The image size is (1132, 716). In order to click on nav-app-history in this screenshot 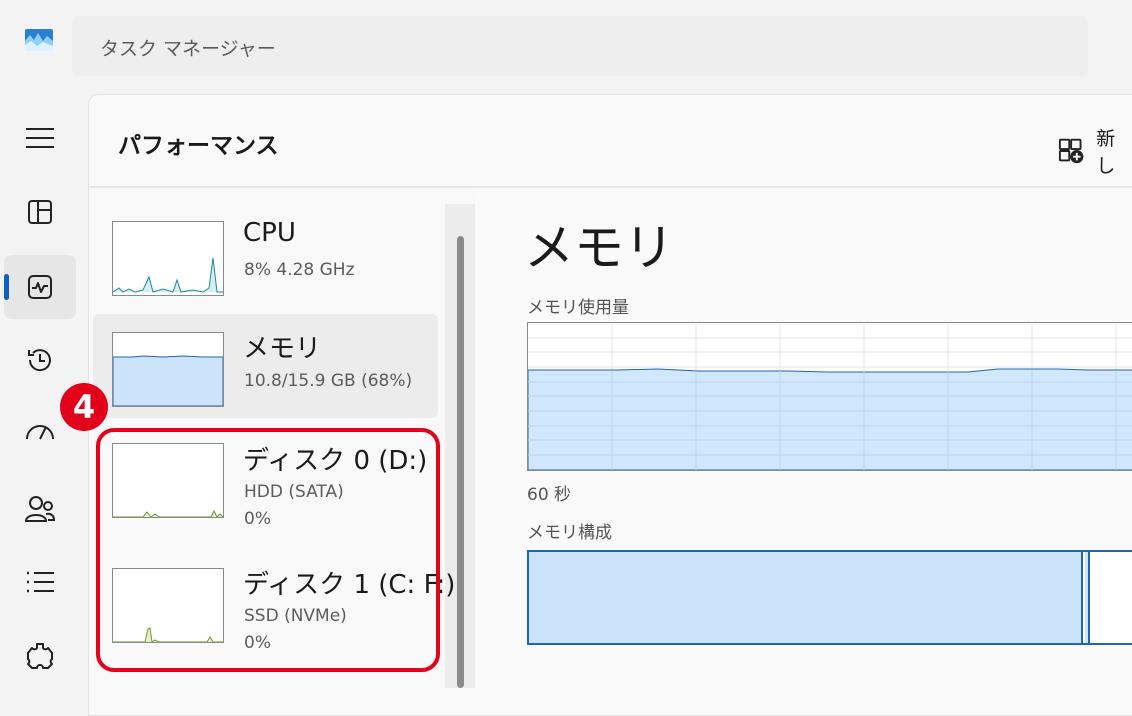, I will do `click(40, 360)`.